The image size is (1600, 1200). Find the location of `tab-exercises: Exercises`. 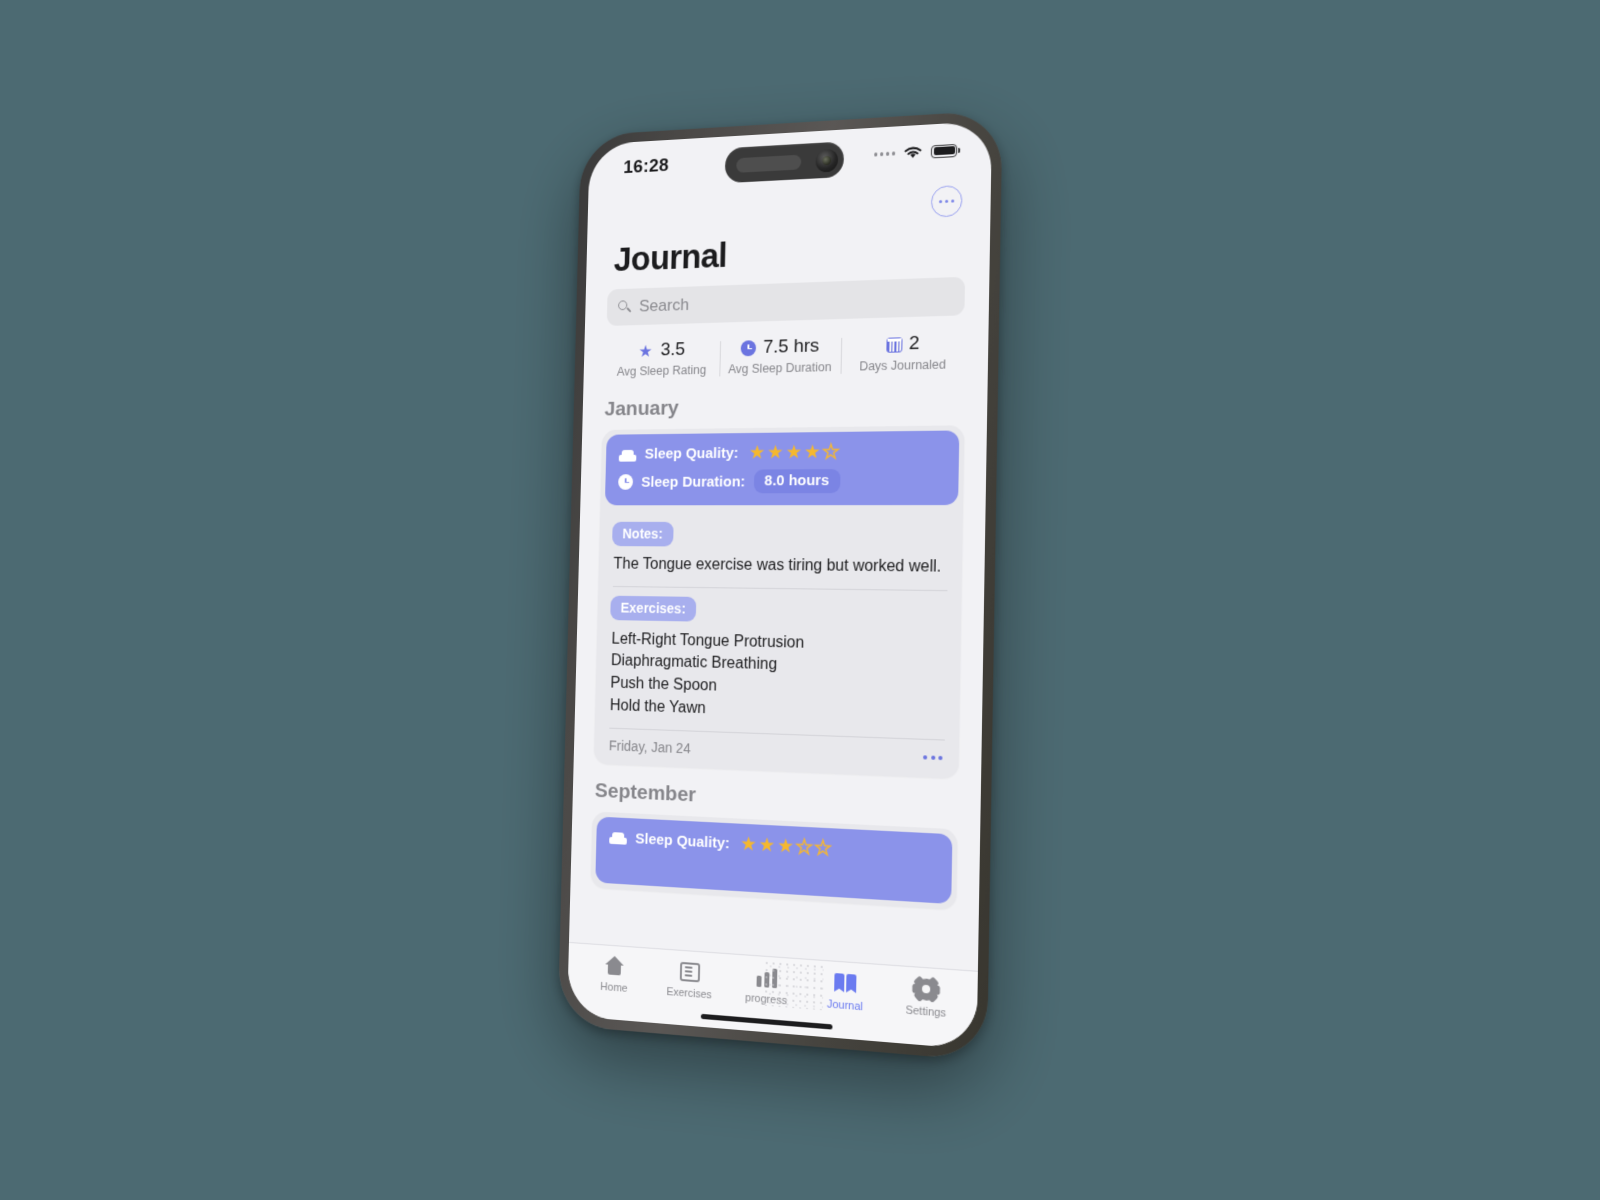

tab-exercises: Exercises is located at coordinates (689, 980).